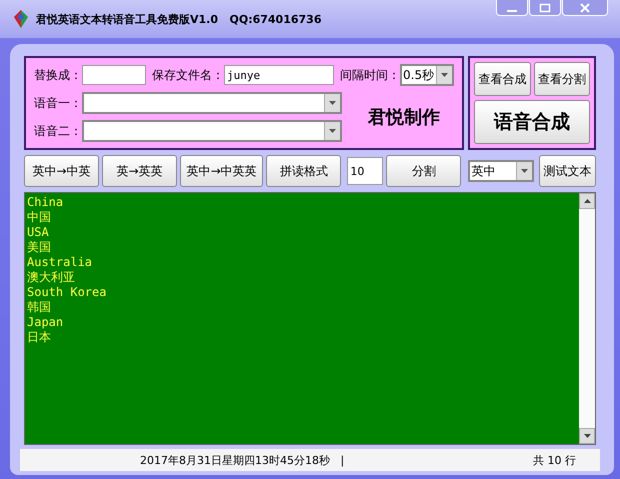 This screenshot has width=620, height=479. Describe the element at coordinates (370, 75) in the screenshot. I see `interval-label: 间隔时间：` at that location.